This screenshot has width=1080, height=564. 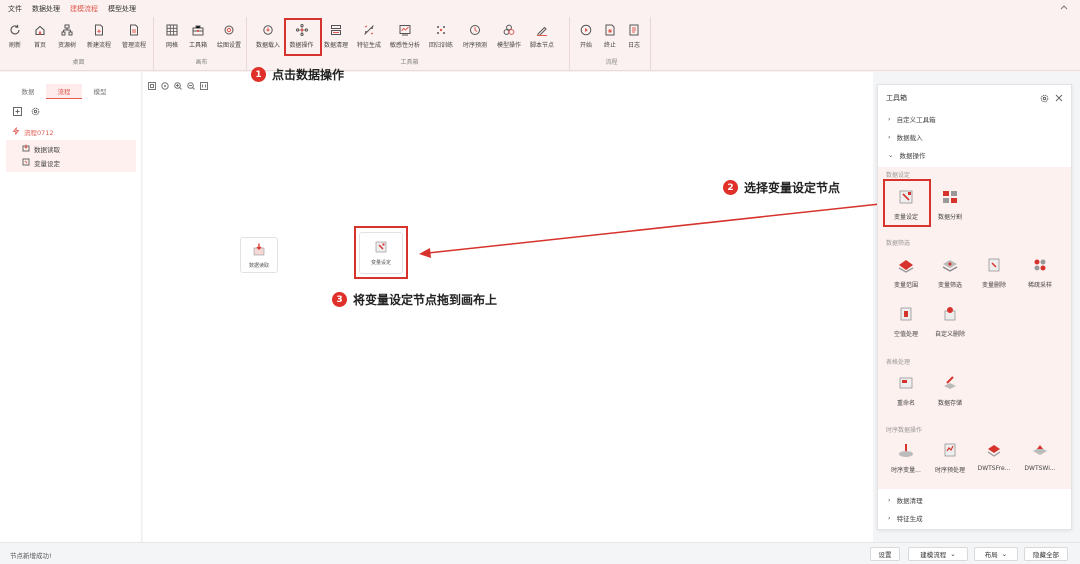 I want to click on toolbox-section-data-clean: › 数据清理, so click(x=905, y=500).